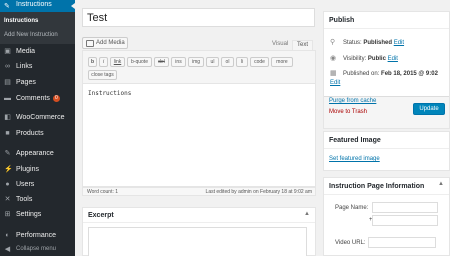 Image resolution: width=450 pixels, height=256 pixels. Describe the element at coordinates (259, 62) in the screenshot. I see `quicktag-code-button: code` at that location.